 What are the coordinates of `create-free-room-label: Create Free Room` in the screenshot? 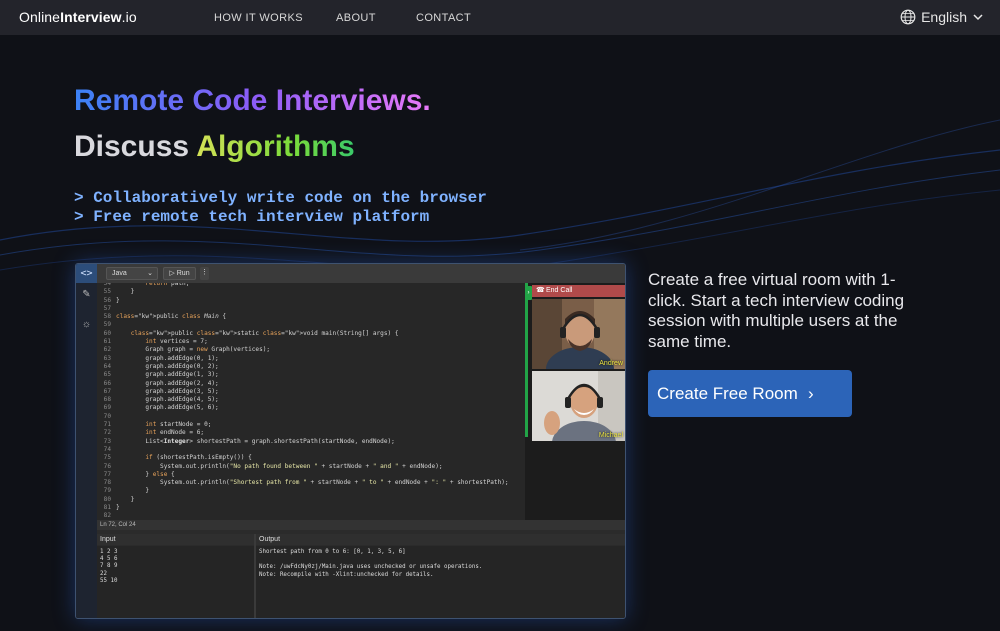 It's located at (727, 393).